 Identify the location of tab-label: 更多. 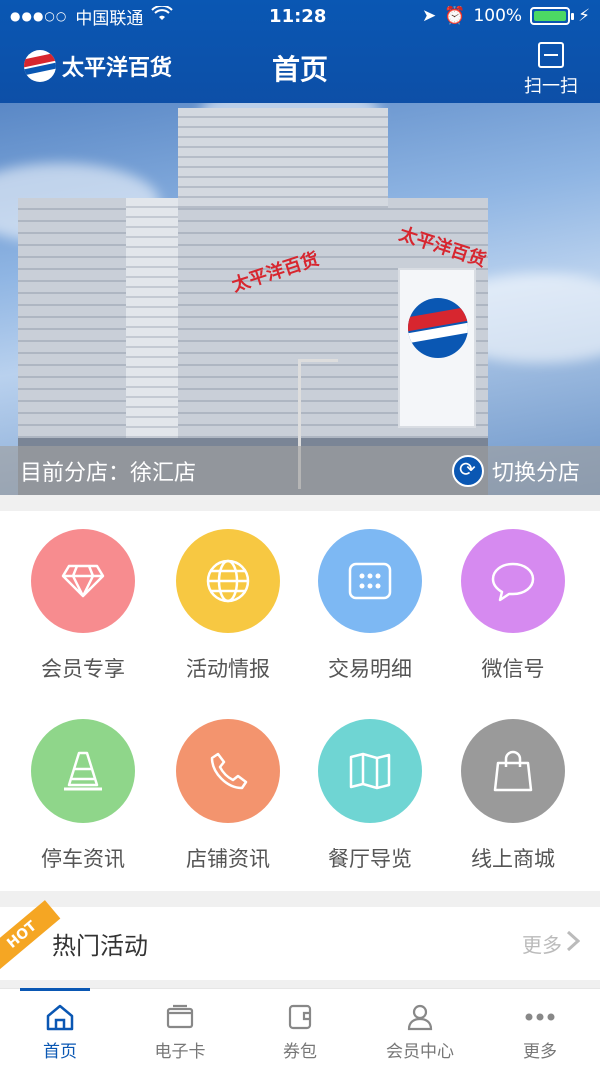
(540, 1052).